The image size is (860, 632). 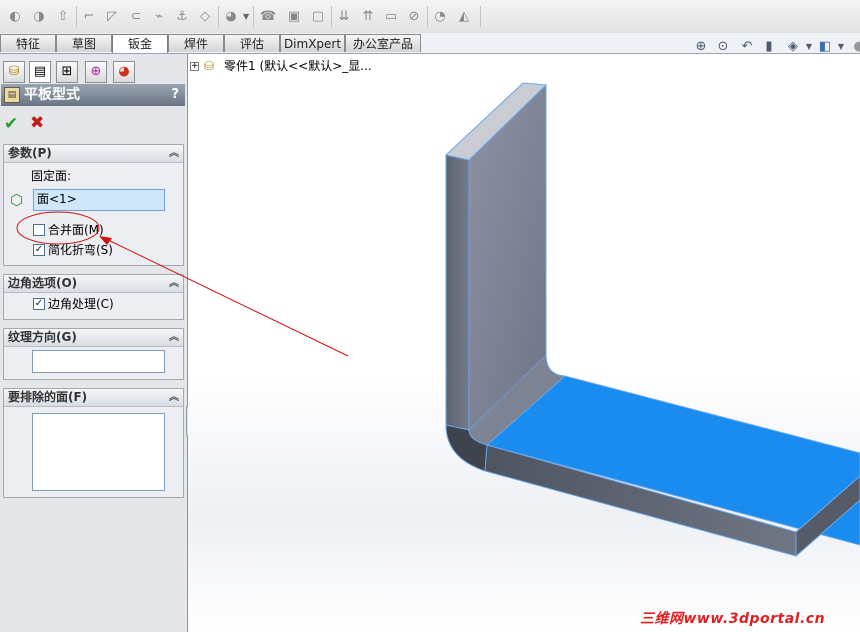 I want to click on part-icon: ⛁, so click(x=209, y=66).